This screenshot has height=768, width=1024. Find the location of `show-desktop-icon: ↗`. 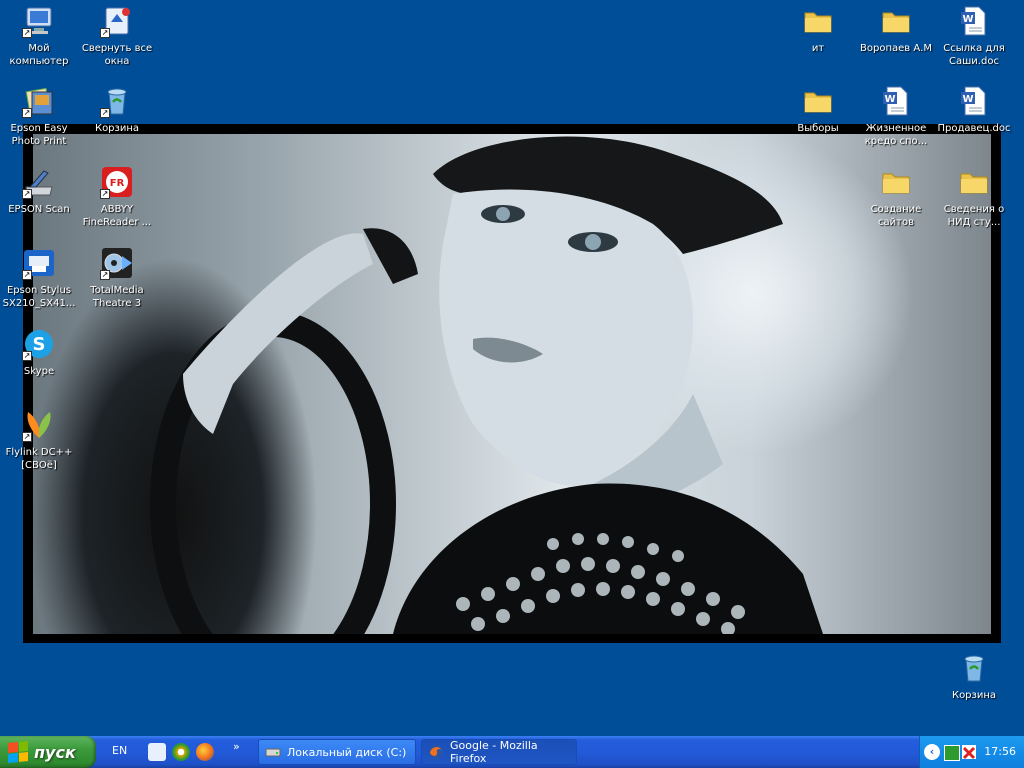

show-desktop-icon: ↗ is located at coordinates (117, 21).